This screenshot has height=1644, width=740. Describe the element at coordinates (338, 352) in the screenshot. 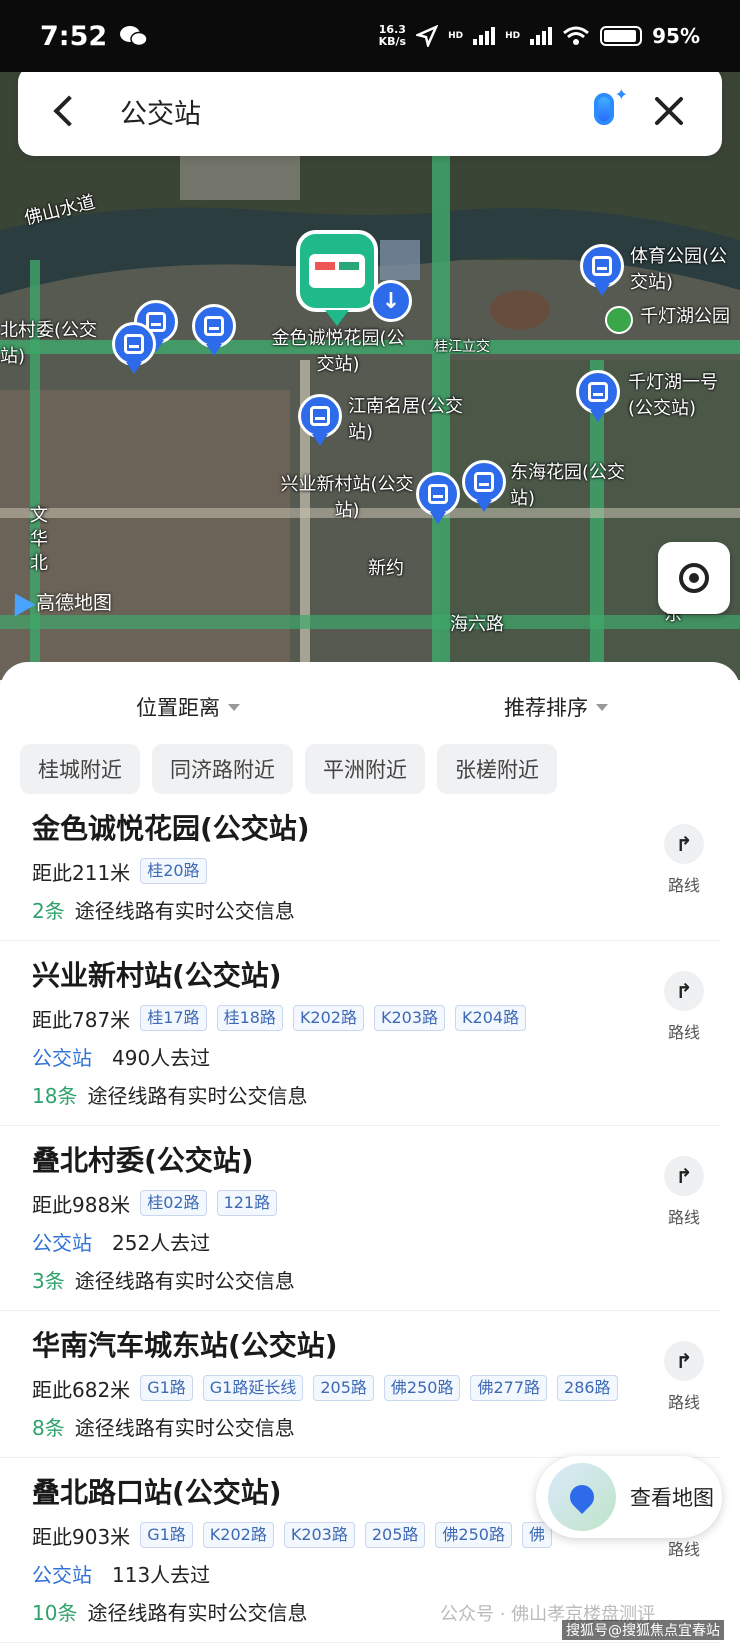

I see `map-label-jinse: 金色诚悦花园(公交站)` at that location.